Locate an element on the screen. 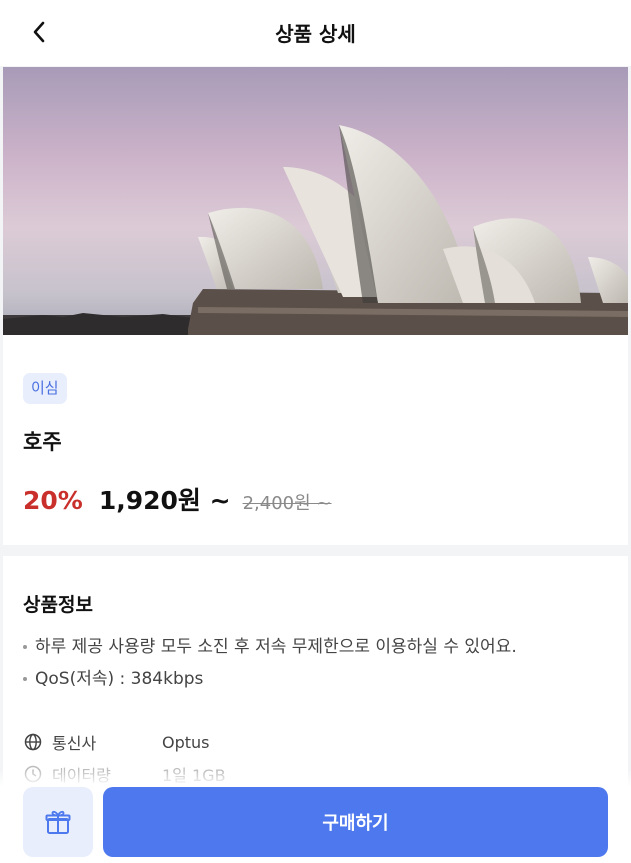 The image size is (631, 863). spec-value: Optus is located at coordinates (186, 742).